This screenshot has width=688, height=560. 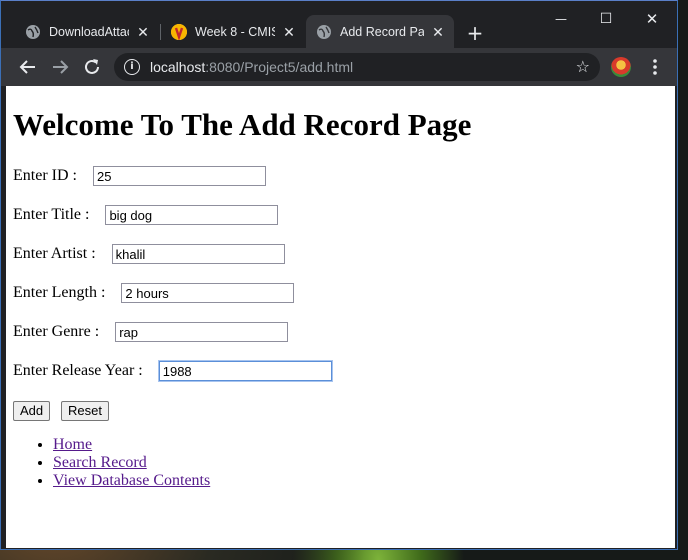 I want to click on tab-title: DownloadAttac, so click(x=89, y=31).